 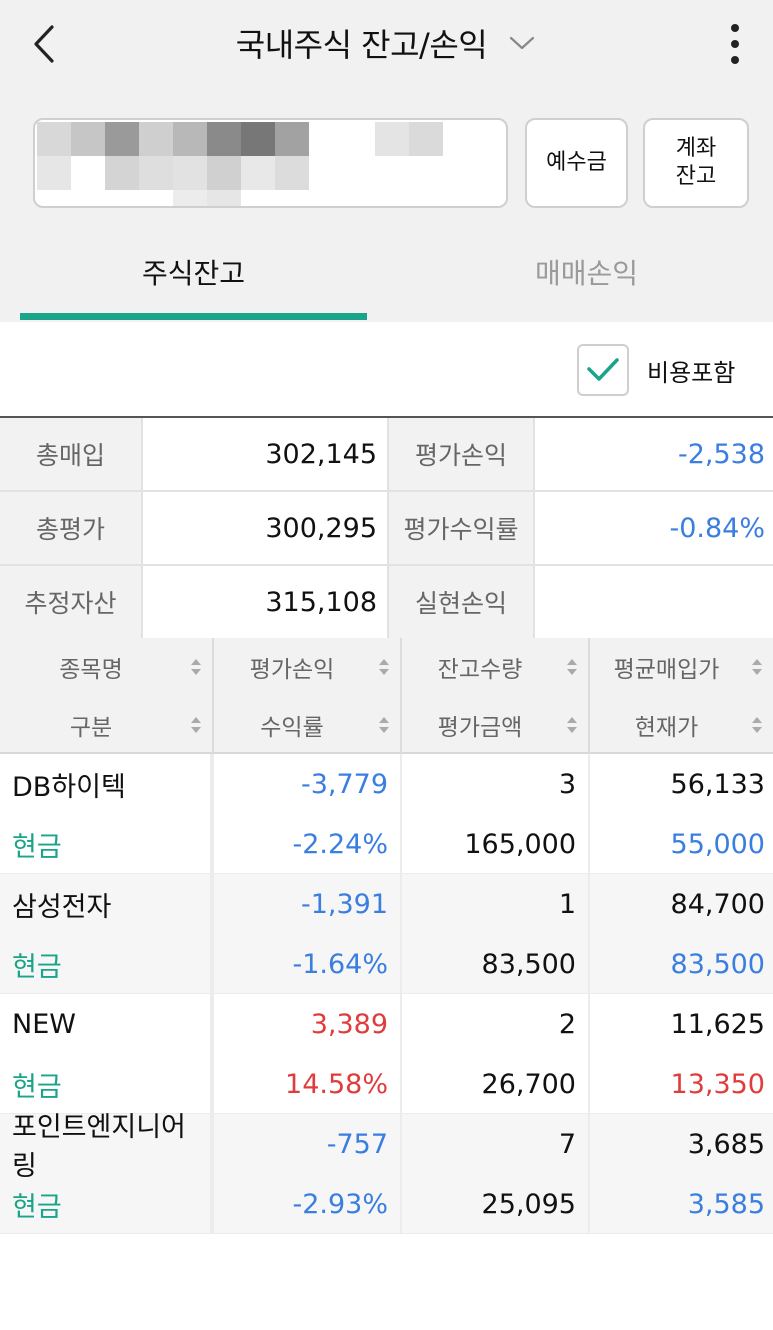 What do you see at coordinates (107, 667) in the screenshot?
I see `column-header: 종목명` at bounding box center [107, 667].